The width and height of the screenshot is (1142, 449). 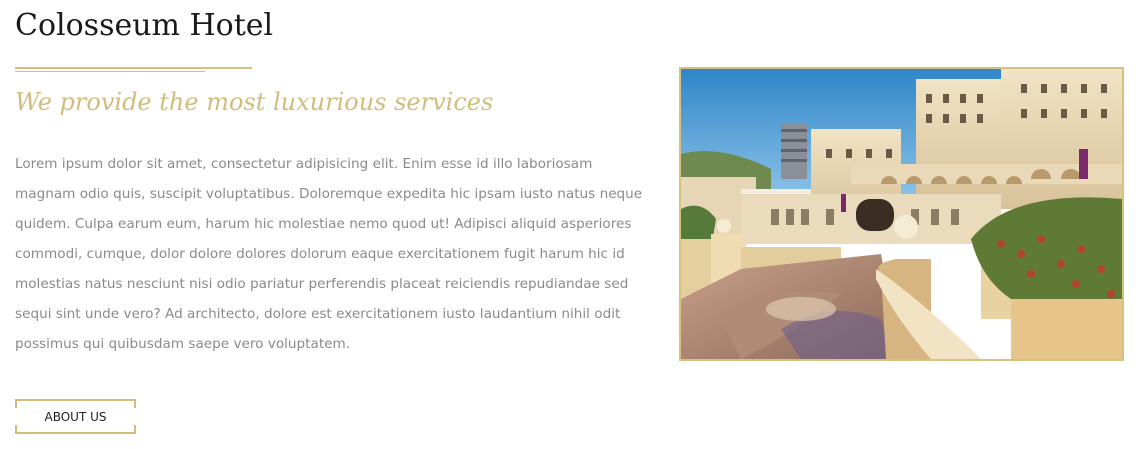 I want to click on page-title: Colosseum Hotel, so click(x=144, y=25).